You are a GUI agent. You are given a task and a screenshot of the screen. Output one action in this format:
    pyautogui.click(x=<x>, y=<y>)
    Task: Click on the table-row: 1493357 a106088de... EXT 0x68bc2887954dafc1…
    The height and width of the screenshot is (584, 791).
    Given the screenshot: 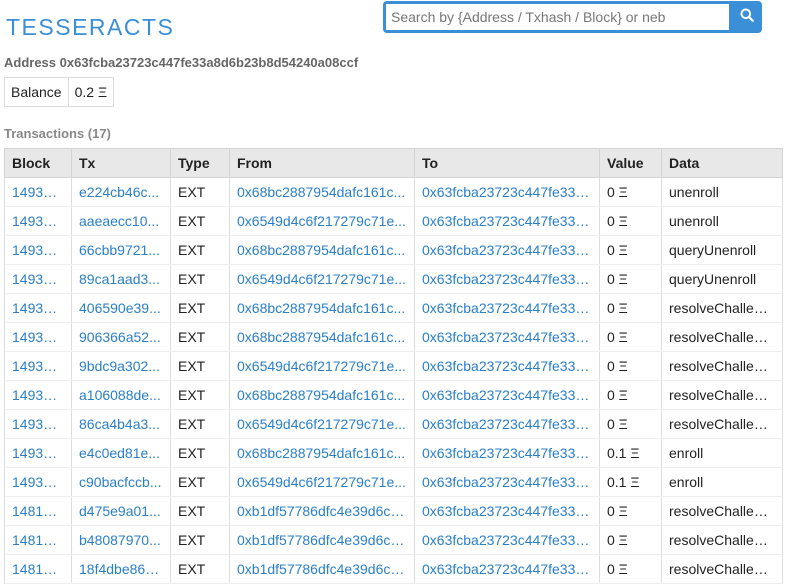 What is the action you would take?
    pyautogui.click(x=393, y=395)
    